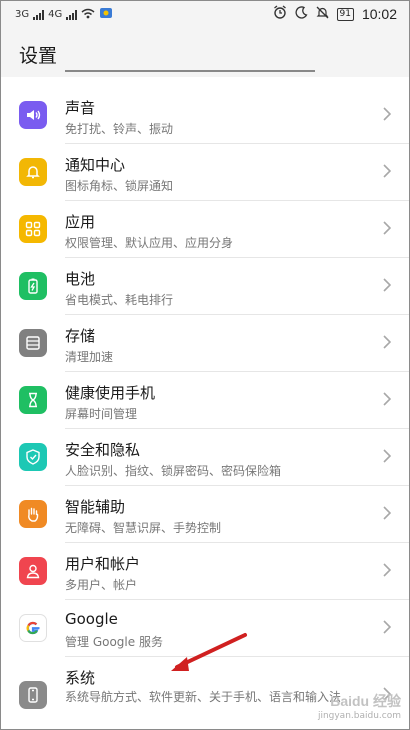 This screenshot has width=410, height=730. Describe the element at coordinates (205, 343) in the screenshot. I see `settings-item-4: 存储 清理加速` at that location.